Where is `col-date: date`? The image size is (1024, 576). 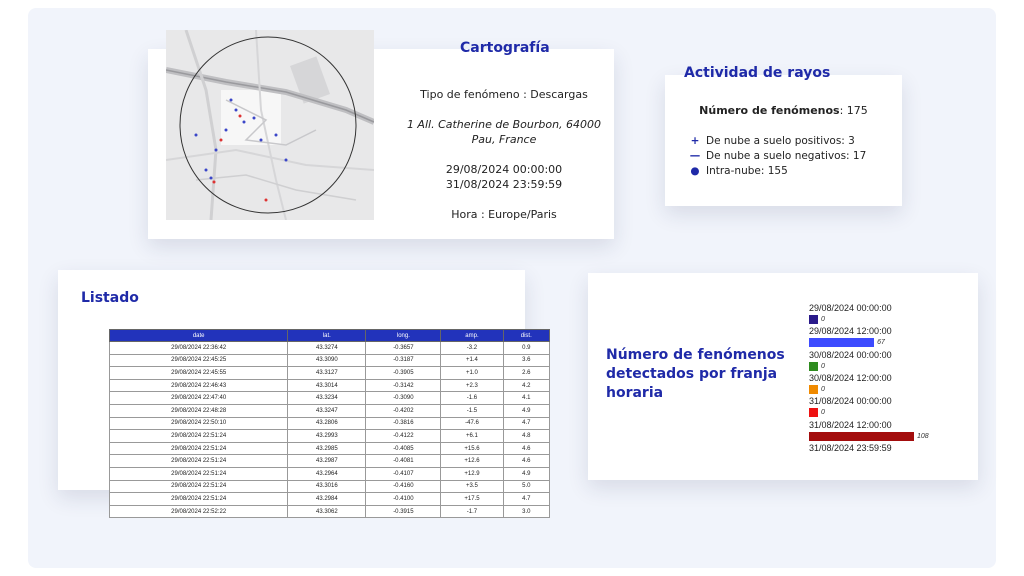
col-date: date is located at coordinates (198, 335).